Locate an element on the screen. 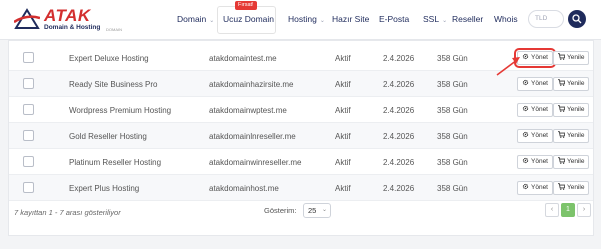 Image resolution: width=601 pixels, height=249 pixels. annotation-arrow-icon is located at coordinates (508, 66).